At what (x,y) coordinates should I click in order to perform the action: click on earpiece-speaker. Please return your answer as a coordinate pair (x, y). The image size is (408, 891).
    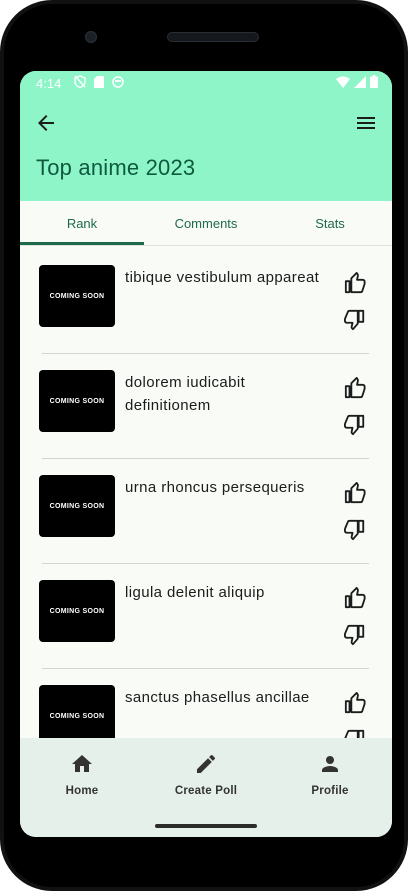
    Looking at the image, I should click on (213, 37).